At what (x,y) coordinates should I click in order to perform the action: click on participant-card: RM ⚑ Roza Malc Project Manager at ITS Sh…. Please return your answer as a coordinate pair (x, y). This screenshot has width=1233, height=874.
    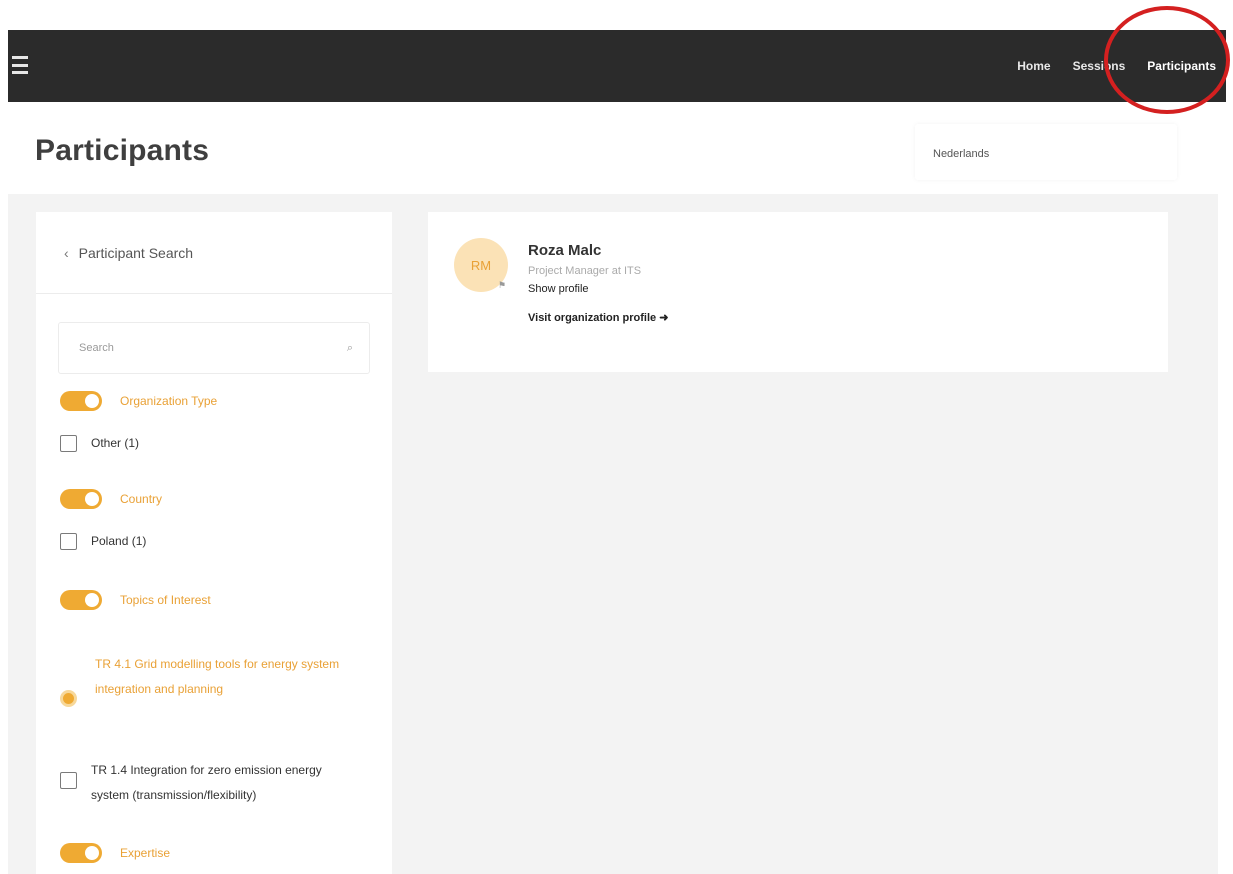
    Looking at the image, I should click on (798, 292).